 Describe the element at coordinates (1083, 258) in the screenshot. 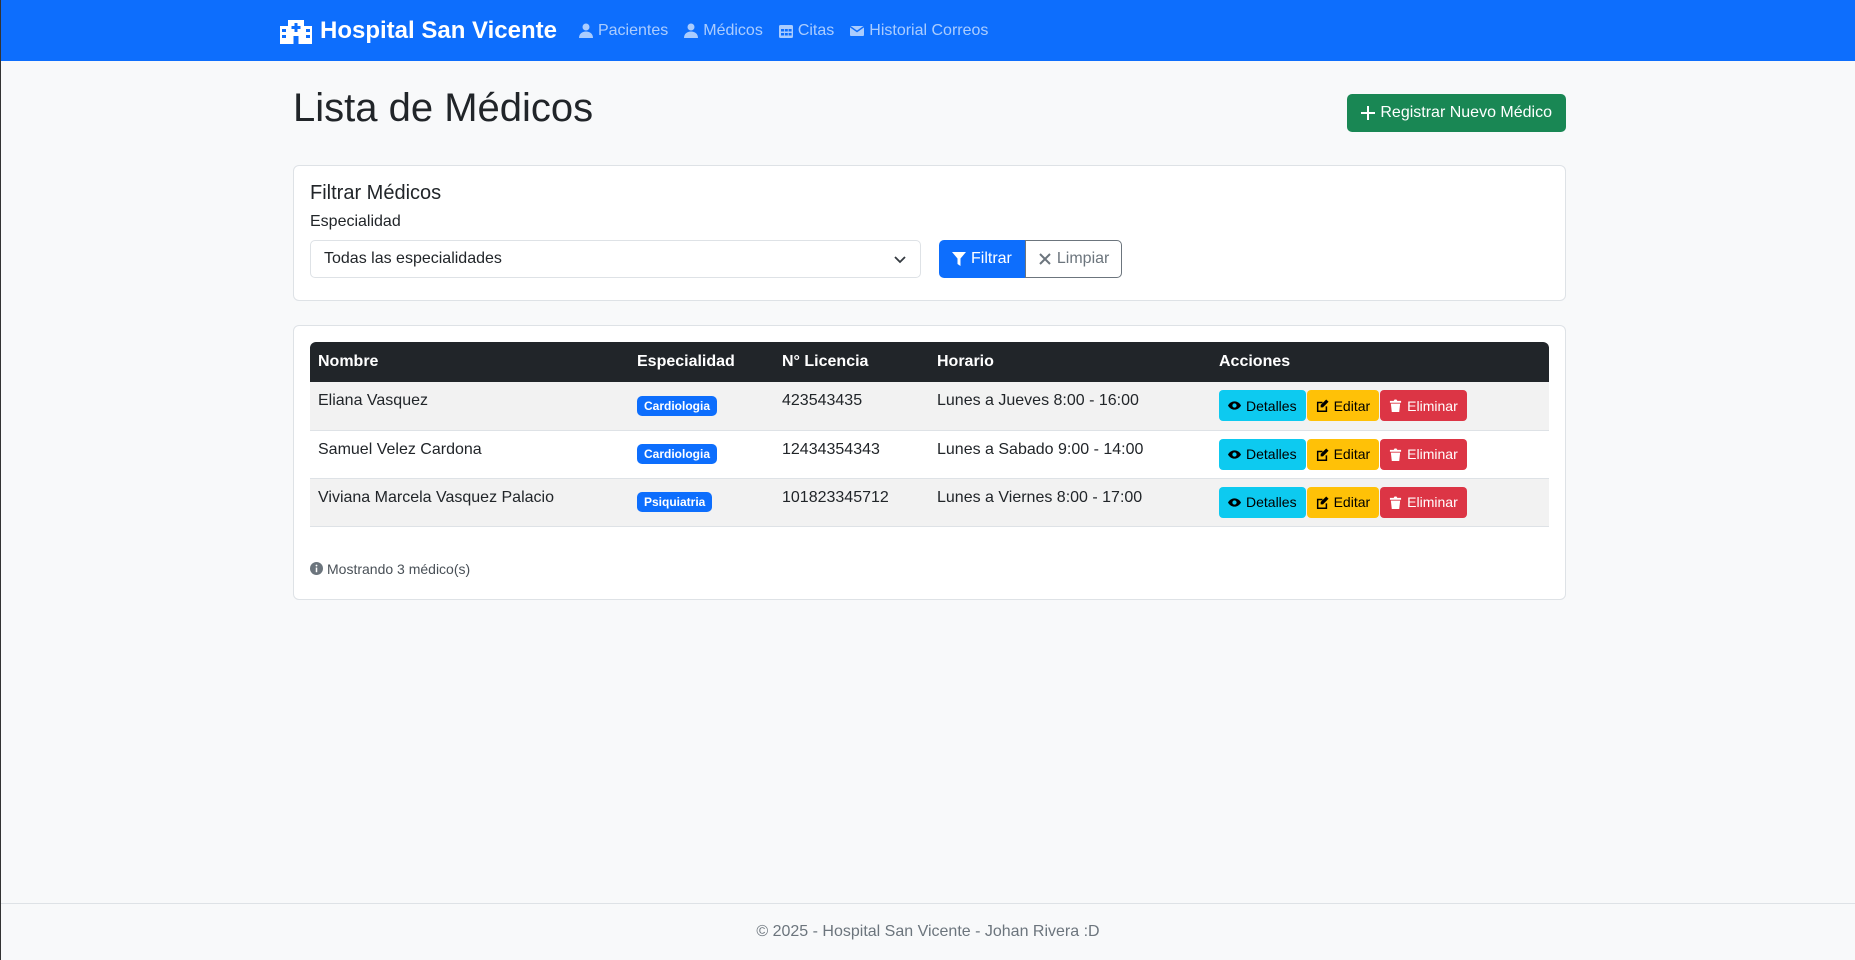

I see `clear-button-label: Limpiar` at that location.